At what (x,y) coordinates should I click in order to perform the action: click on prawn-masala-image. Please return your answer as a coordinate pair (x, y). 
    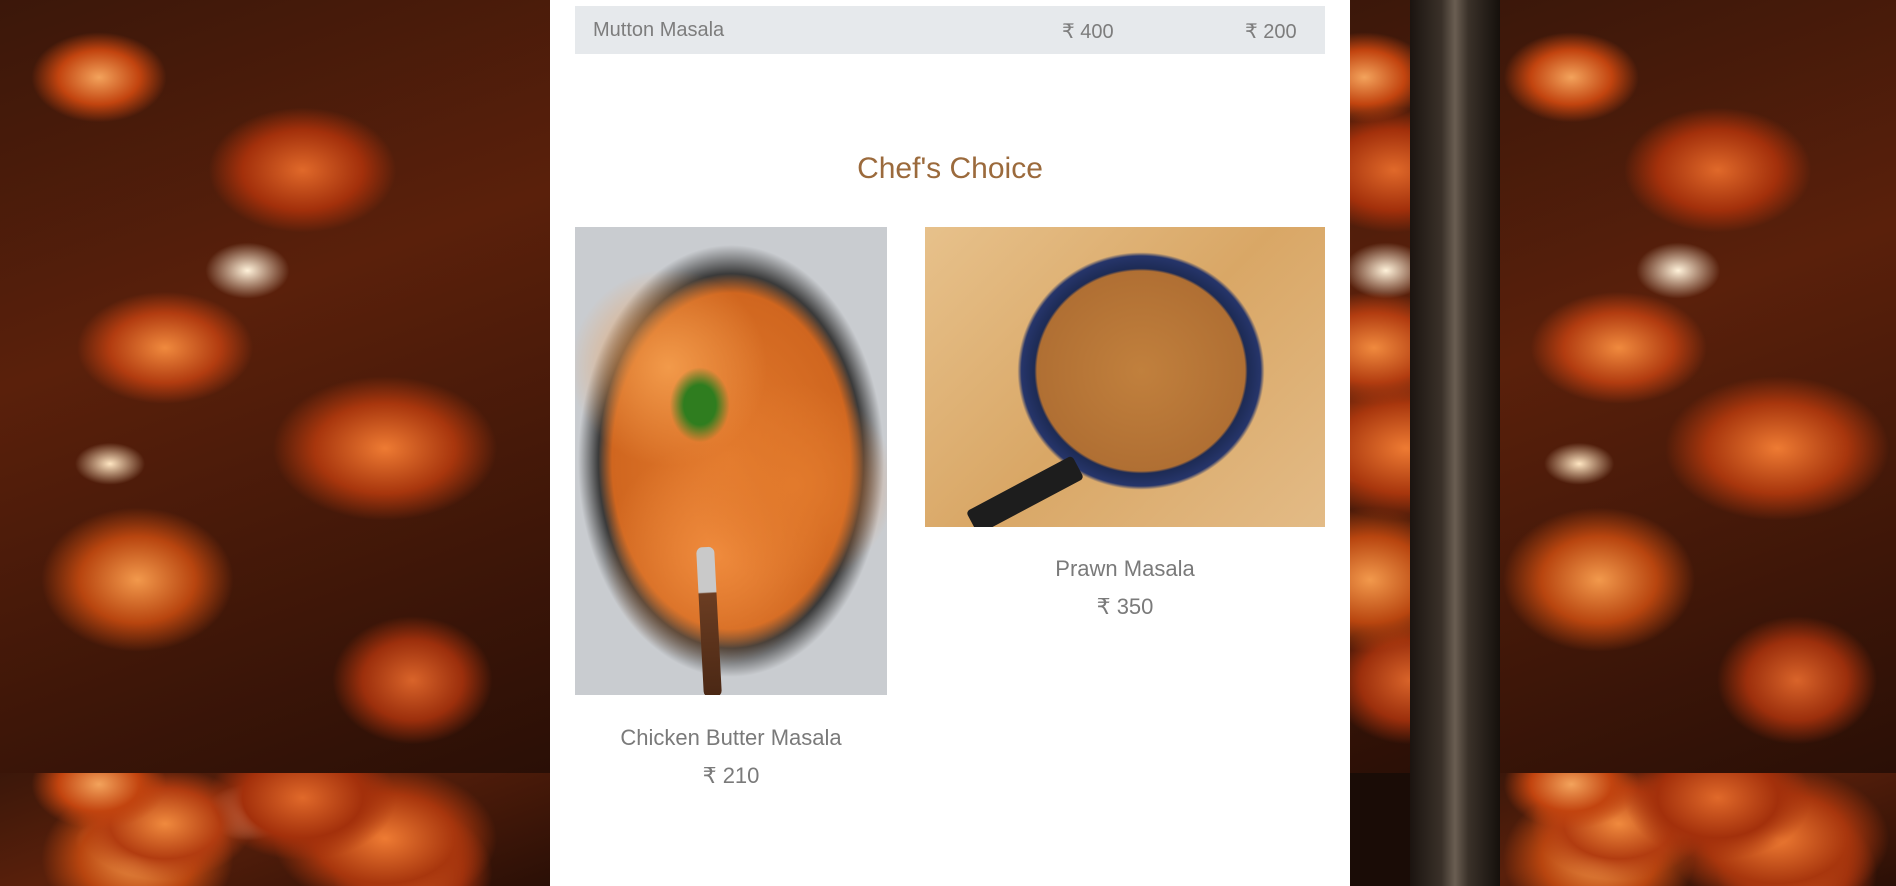
    Looking at the image, I should click on (1125, 377).